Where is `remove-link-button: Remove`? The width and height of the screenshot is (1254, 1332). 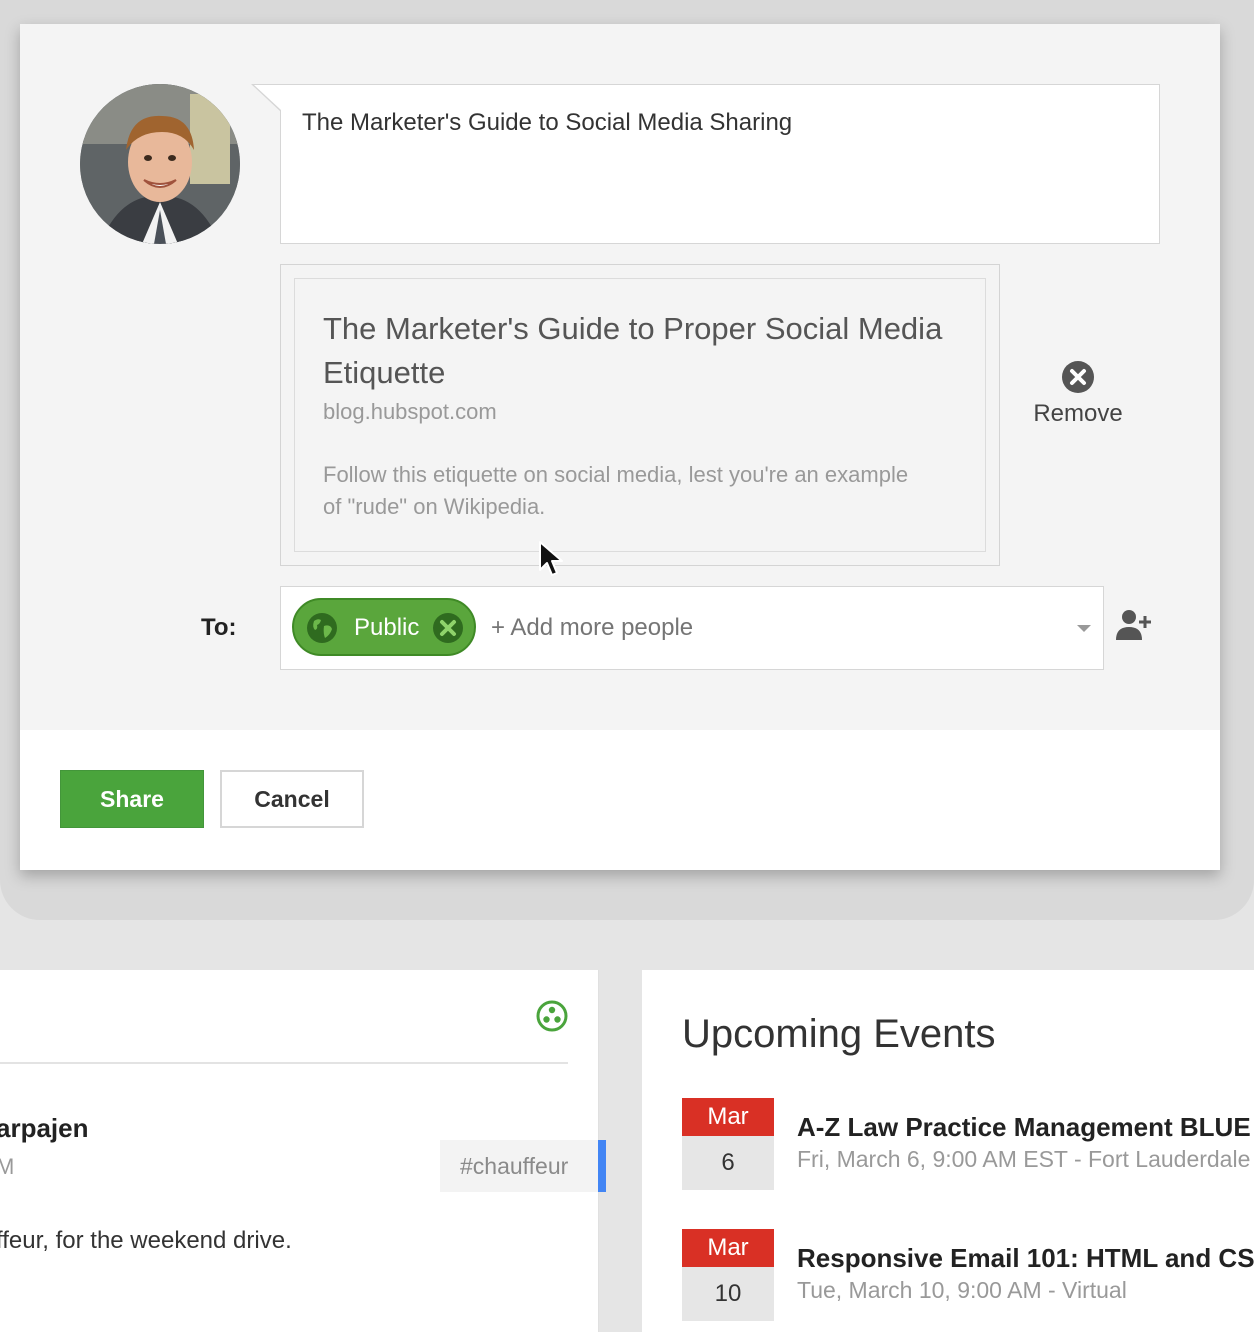 remove-link-button: Remove is located at coordinates (1078, 394).